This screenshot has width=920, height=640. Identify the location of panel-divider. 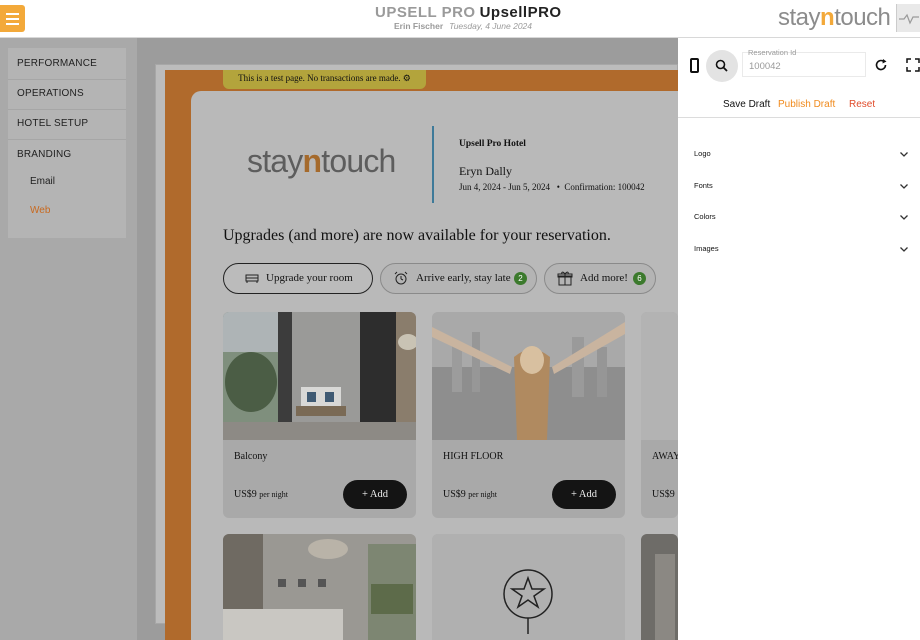
(799, 117).